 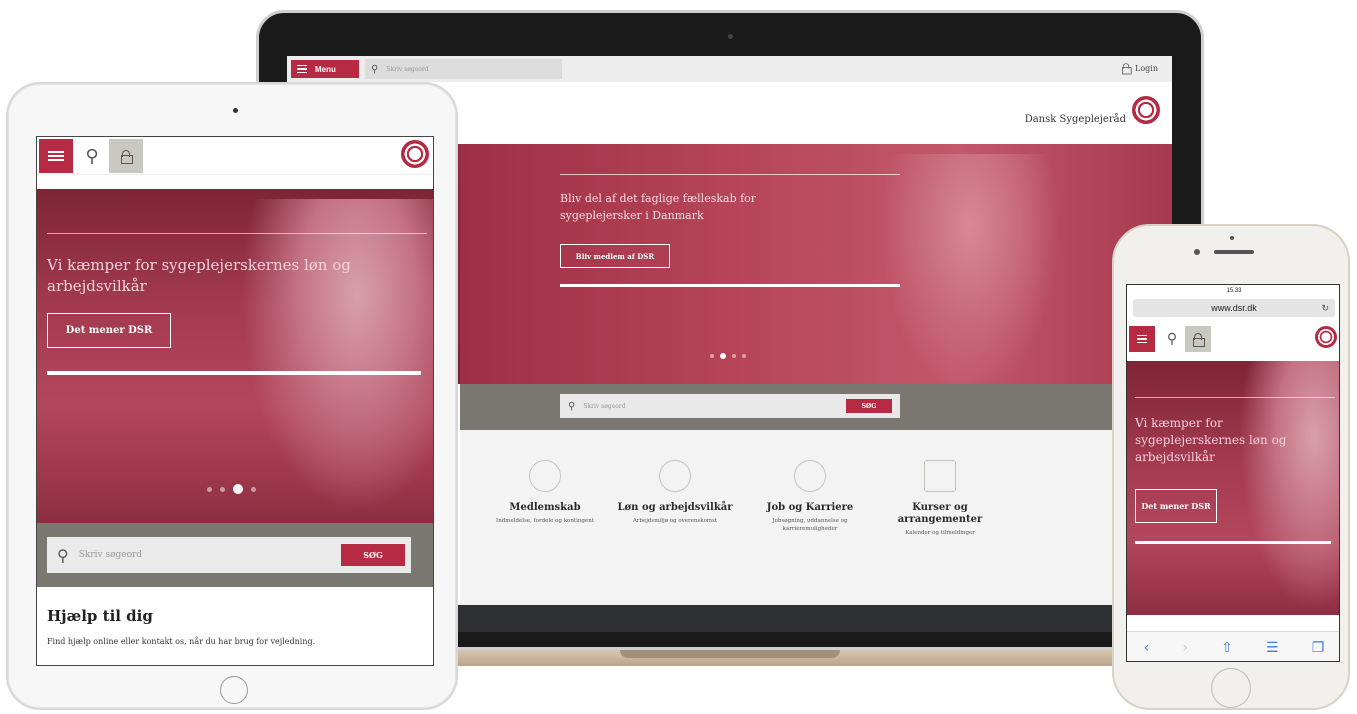 I want to click on menu-label: Menu, so click(x=325, y=69).